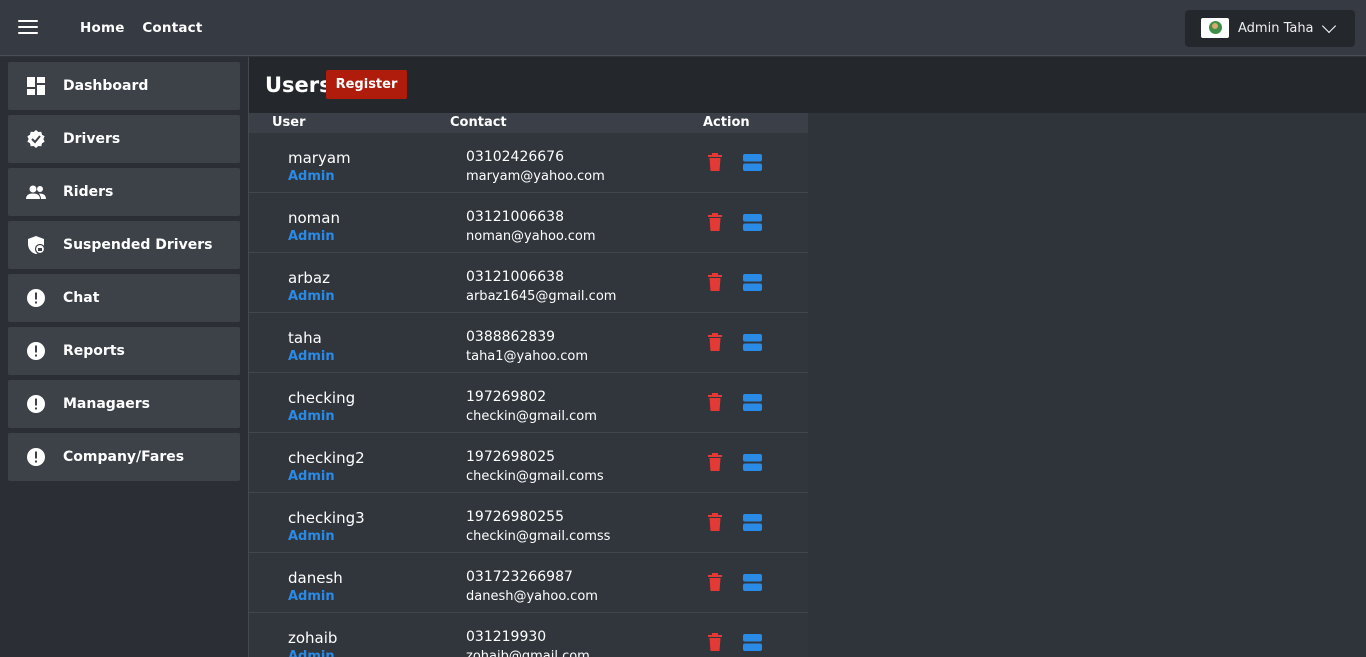 This screenshot has width=1366, height=657. I want to click on user-menu-button: Admin Taha, so click(1270, 28).